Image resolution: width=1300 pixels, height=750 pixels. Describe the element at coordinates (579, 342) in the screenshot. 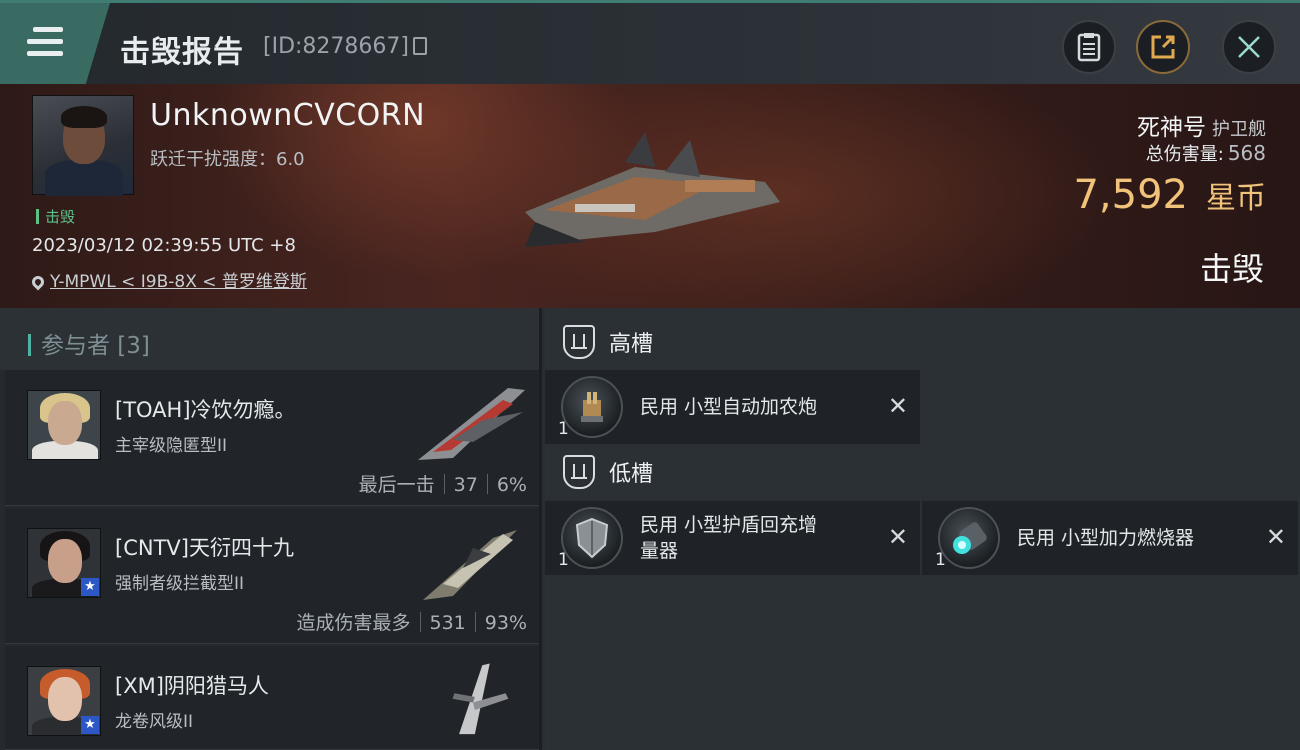

I see `high-slot-icon` at that location.